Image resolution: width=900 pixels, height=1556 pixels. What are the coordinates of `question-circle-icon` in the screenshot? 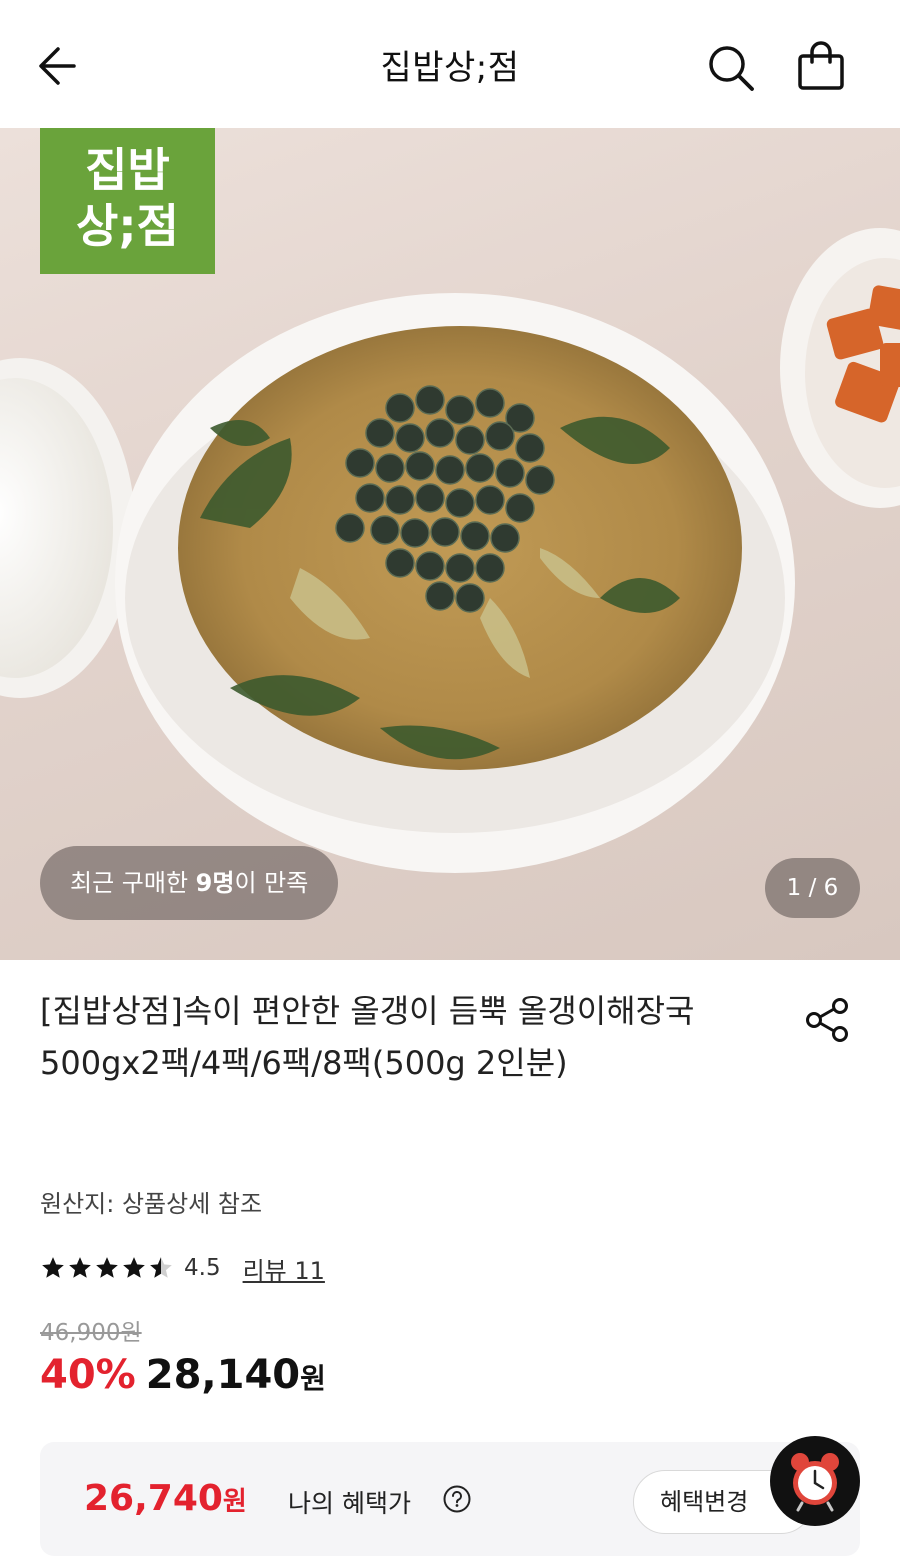 It's located at (457, 1499).